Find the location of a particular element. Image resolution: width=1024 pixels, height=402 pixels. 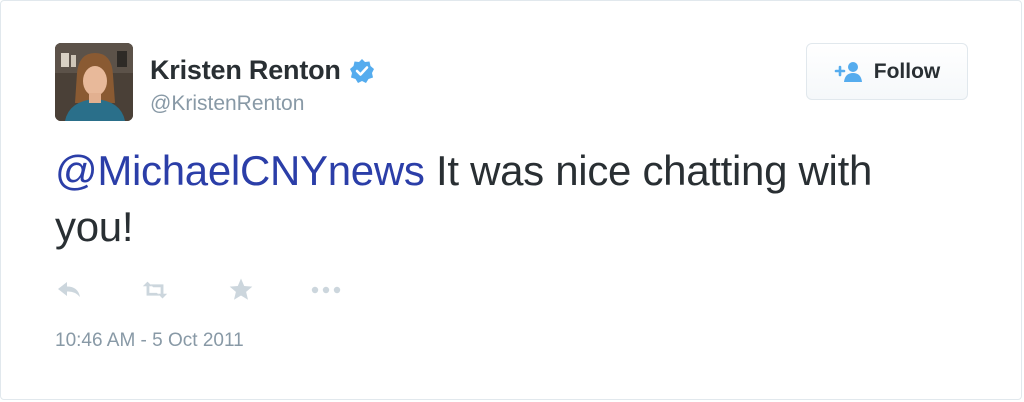

tweet-timestamp: 10:46 AM - 5 Oct 2011 is located at coordinates (149, 341).